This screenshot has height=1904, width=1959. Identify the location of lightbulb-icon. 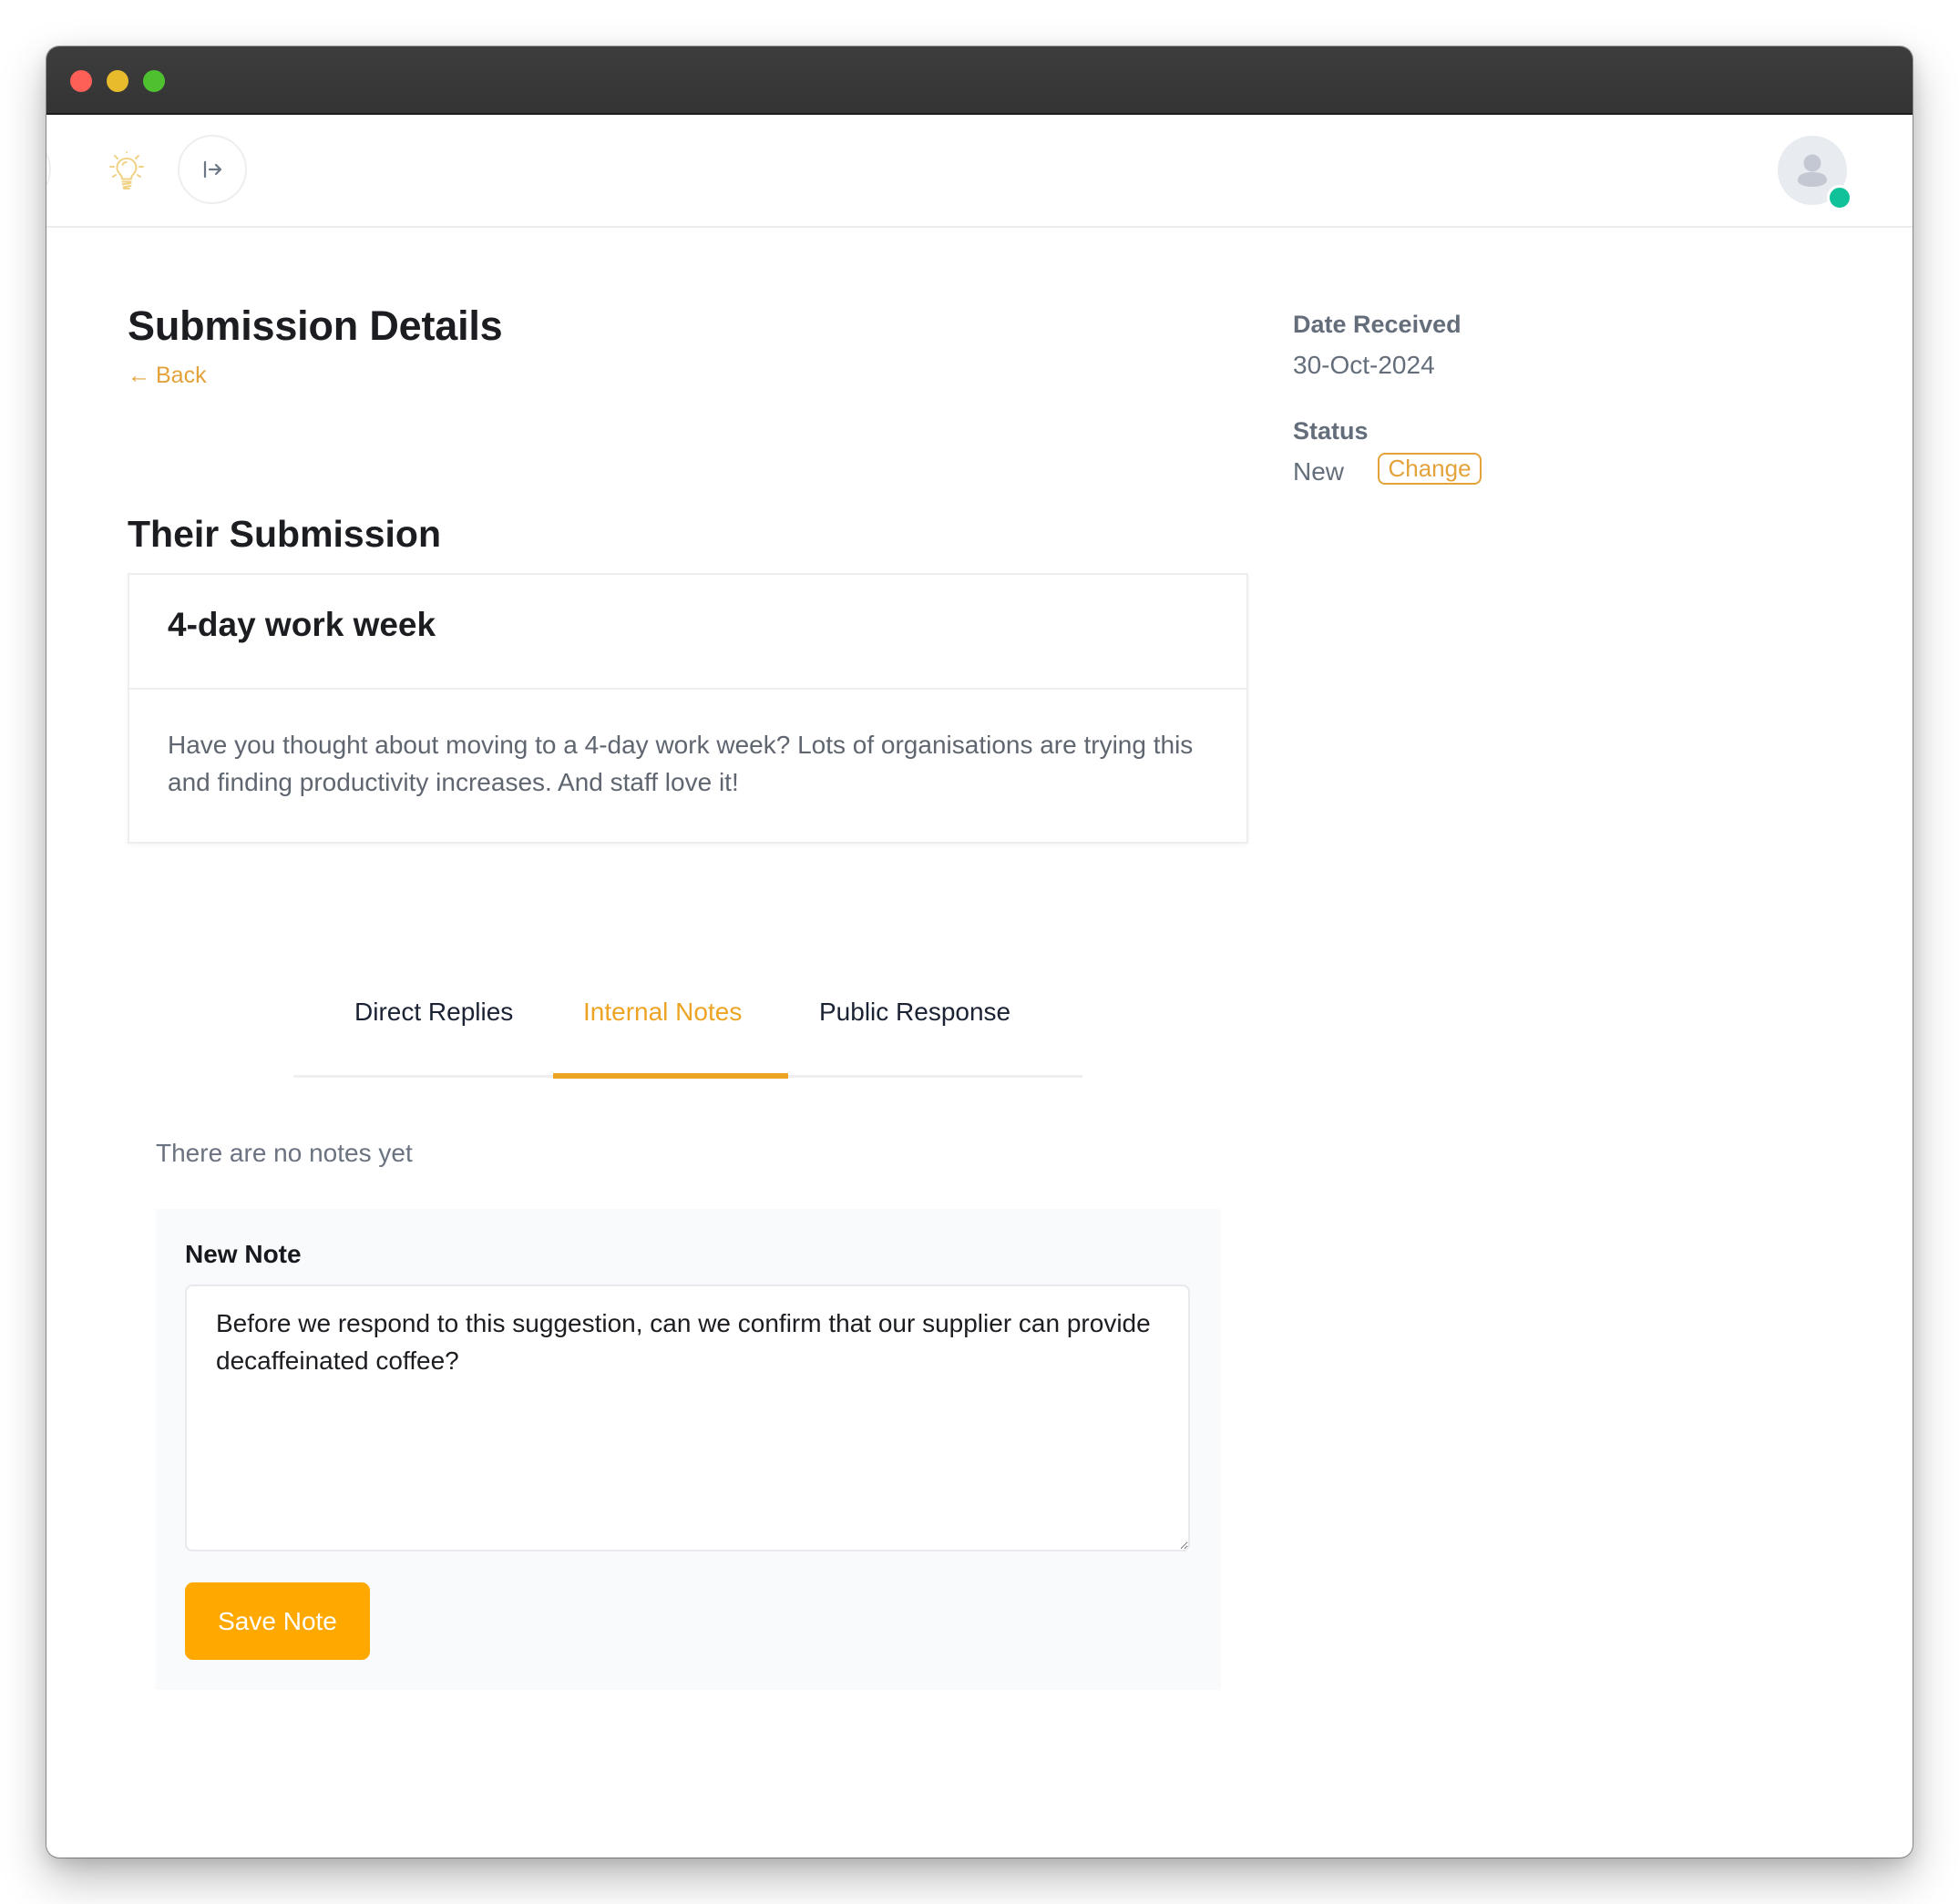
(127, 170).